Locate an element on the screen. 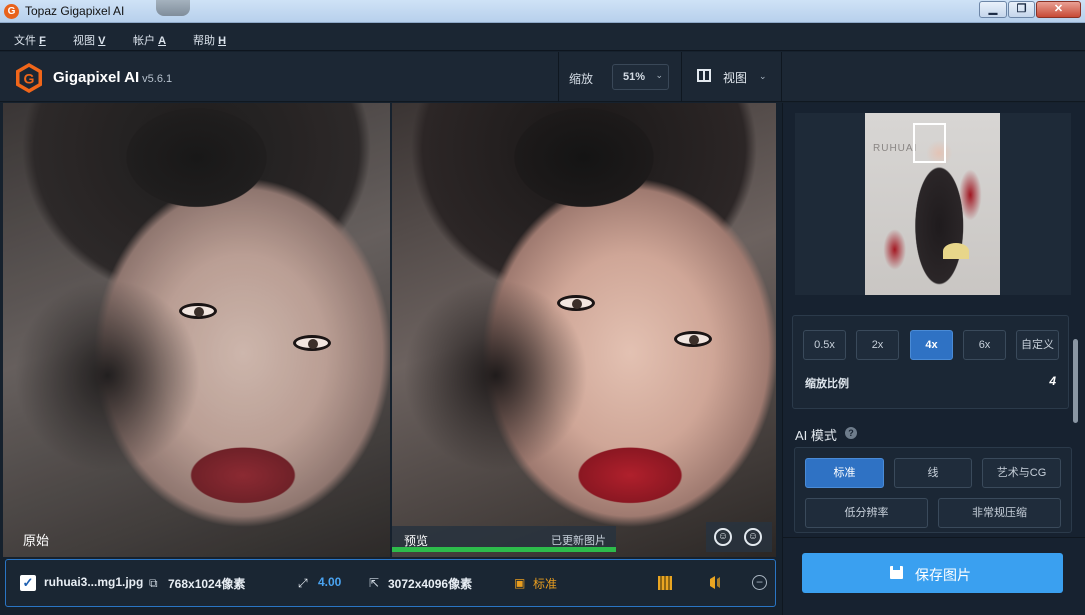  scale-section: 0.5x 2x 4x 6x 自定义 缩放比例 4 is located at coordinates (930, 362).